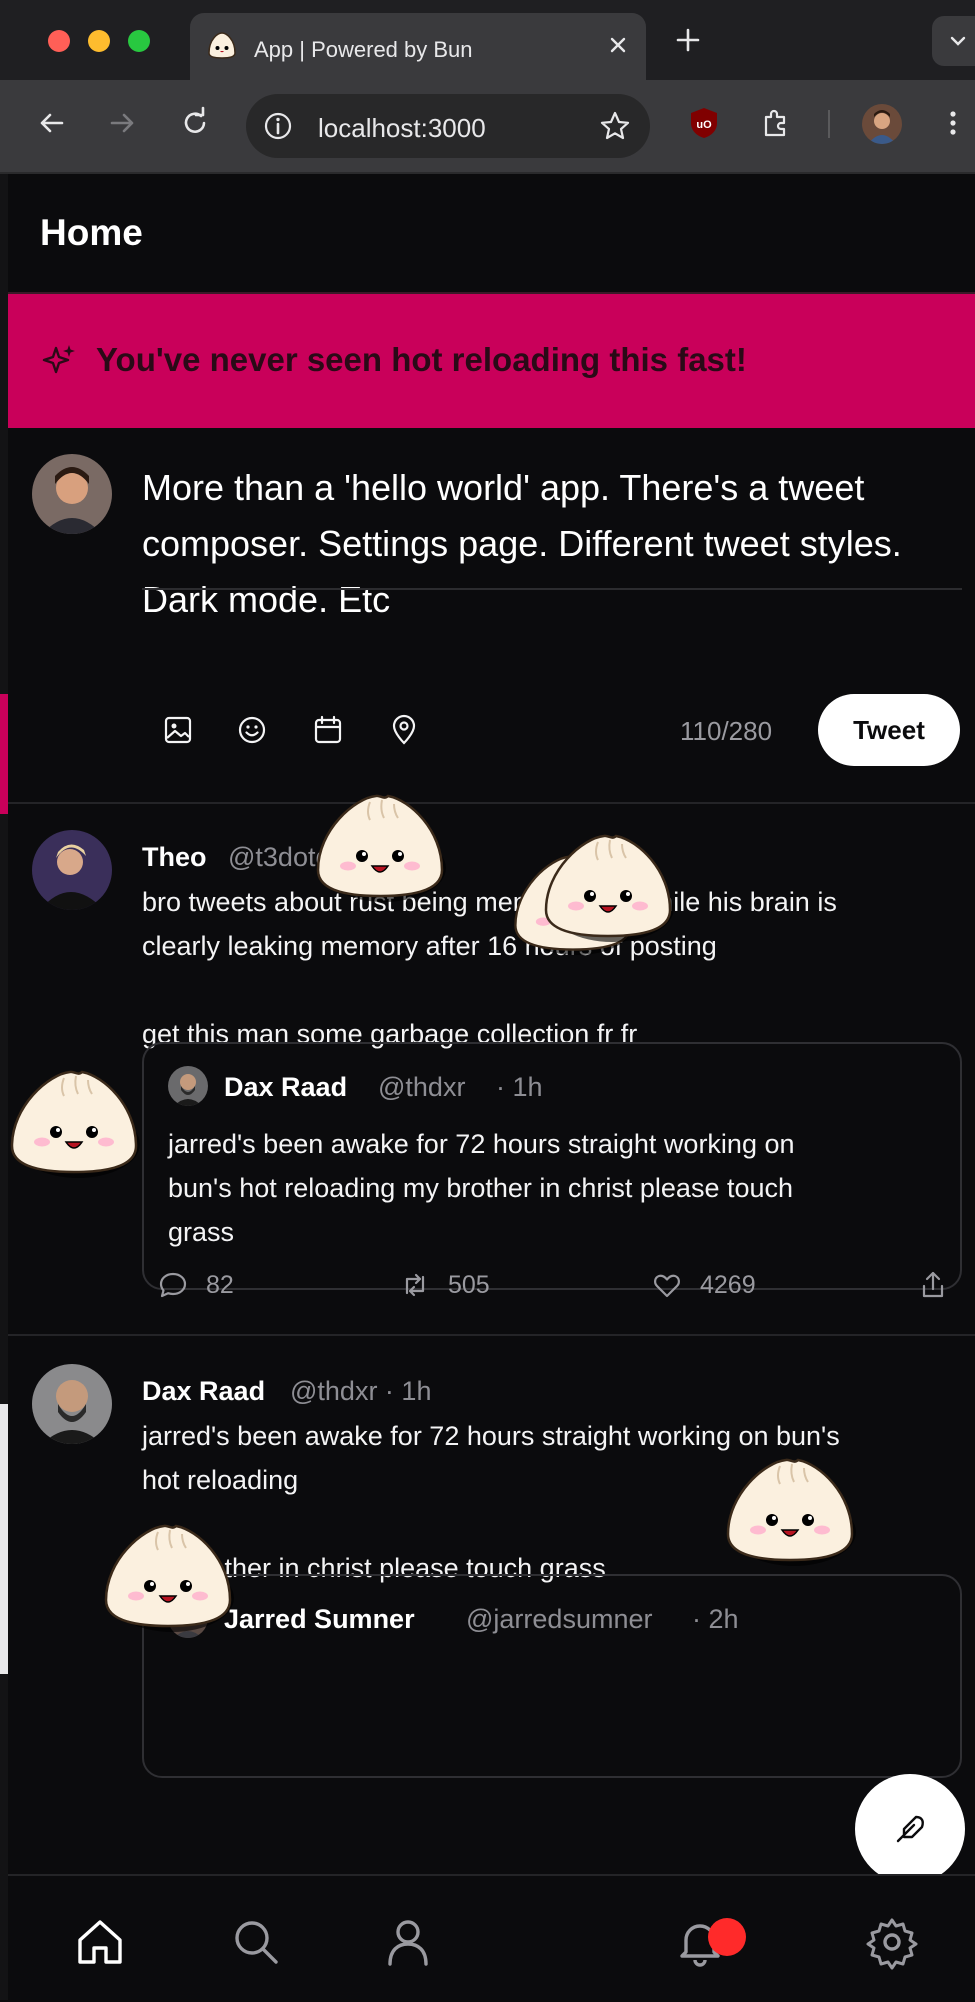  What do you see at coordinates (889, 730) in the screenshot?
I see `tweet-button: Tweet` at bounding box center [889, 730].